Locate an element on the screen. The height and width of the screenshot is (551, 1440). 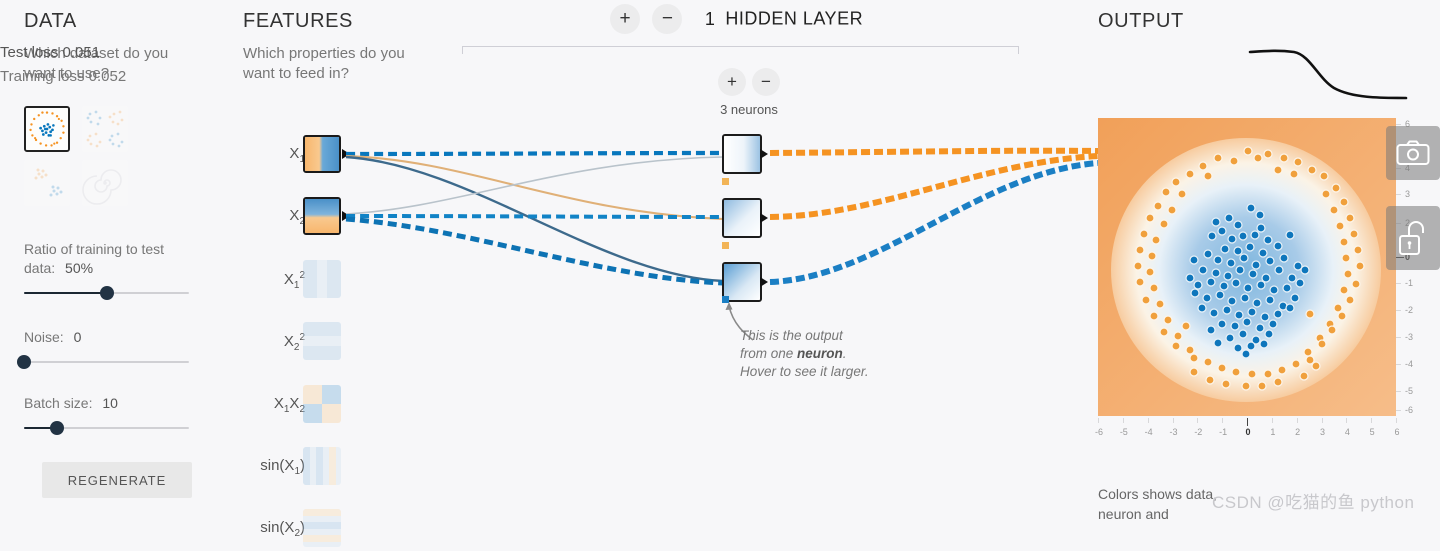
hidden-neuron-2-heat-icon is located at coordinates (742, 218).